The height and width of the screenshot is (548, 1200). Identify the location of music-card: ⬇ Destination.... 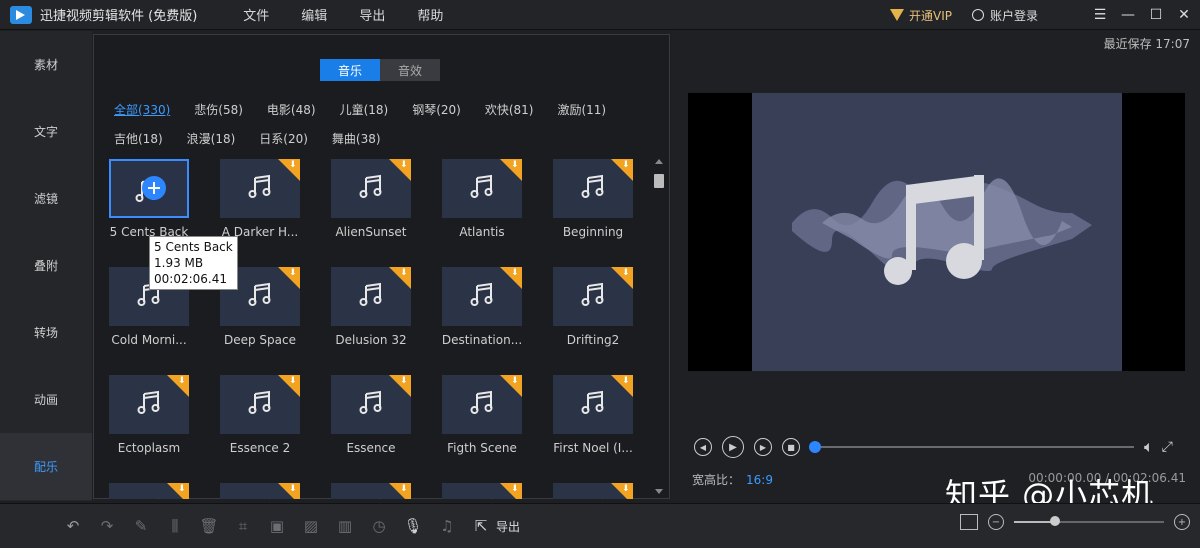
(482, 307).